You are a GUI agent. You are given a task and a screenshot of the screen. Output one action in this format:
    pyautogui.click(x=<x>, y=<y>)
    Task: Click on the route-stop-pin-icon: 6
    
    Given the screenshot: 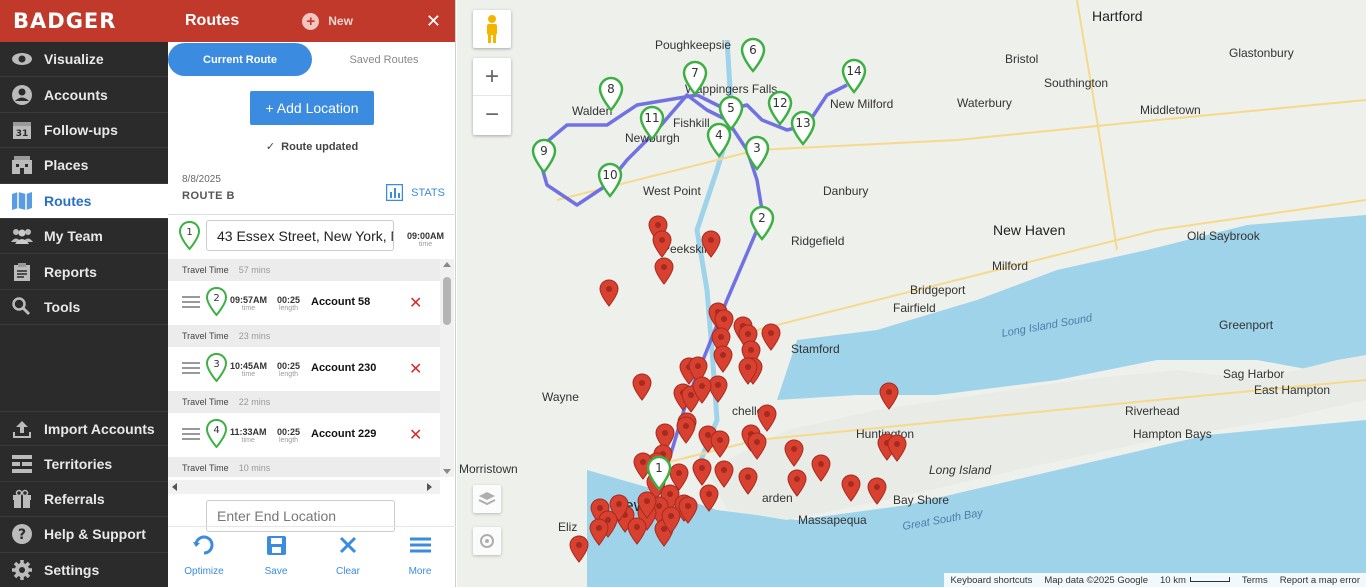 What is the action you would take?
    pyautogui.click(x=753, y=55)
    